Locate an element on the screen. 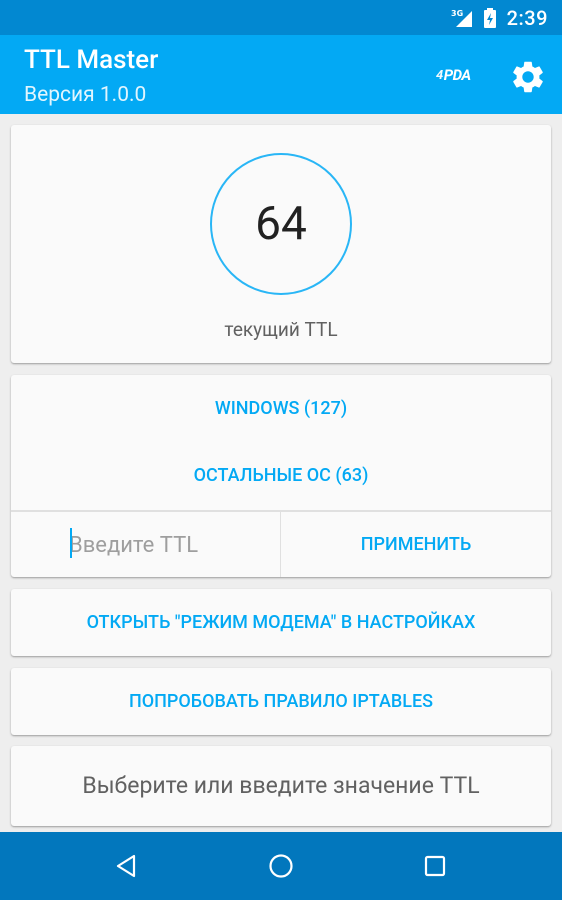  recents-icon is located at coordinates (435, 866).